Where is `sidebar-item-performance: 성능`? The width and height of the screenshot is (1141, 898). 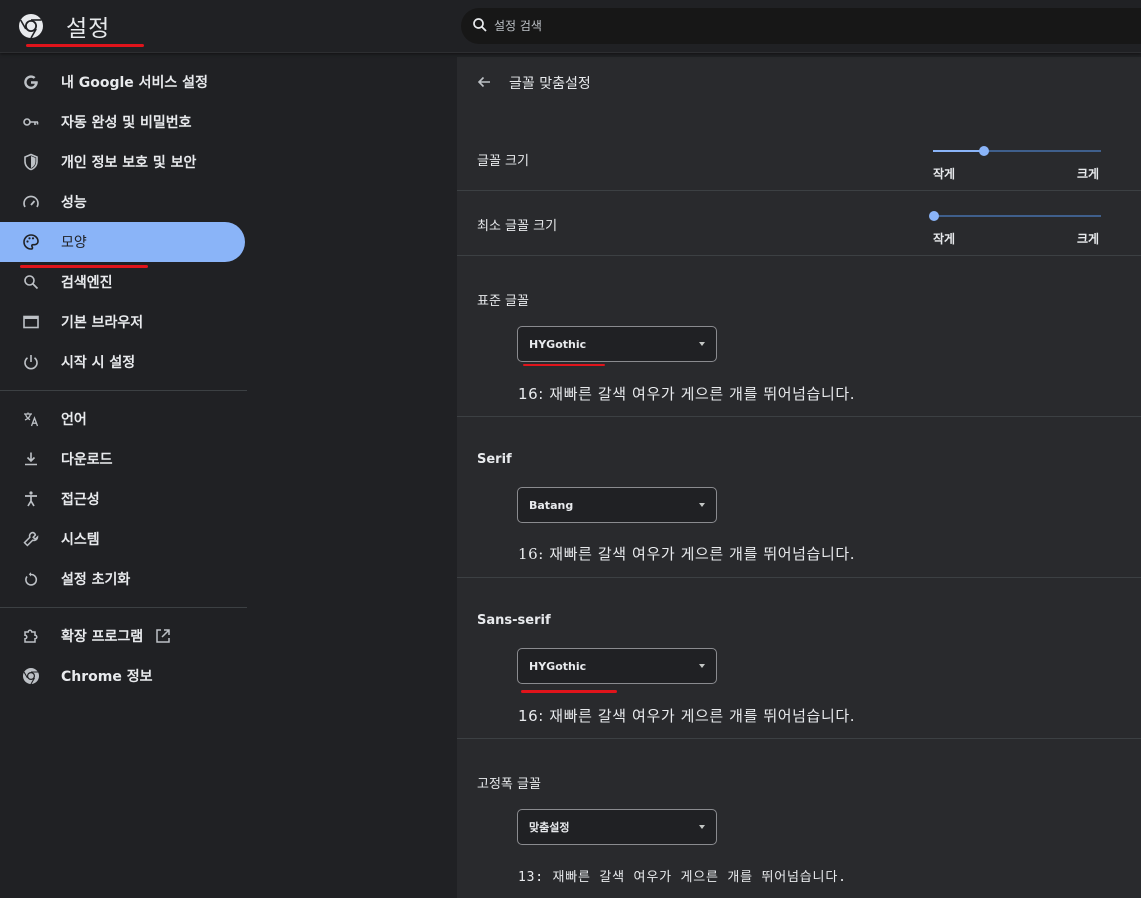 sidebar-item-performance: 성능 is located at coordinates (123, 202).